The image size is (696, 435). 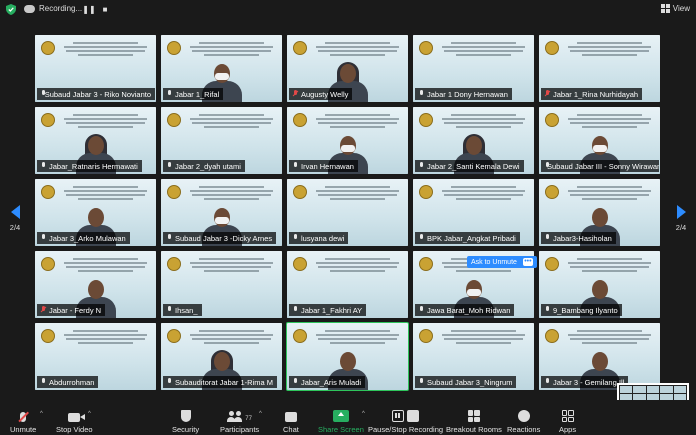 I want to click on previous-page-button: 2/4, so click(x=15, y=218).